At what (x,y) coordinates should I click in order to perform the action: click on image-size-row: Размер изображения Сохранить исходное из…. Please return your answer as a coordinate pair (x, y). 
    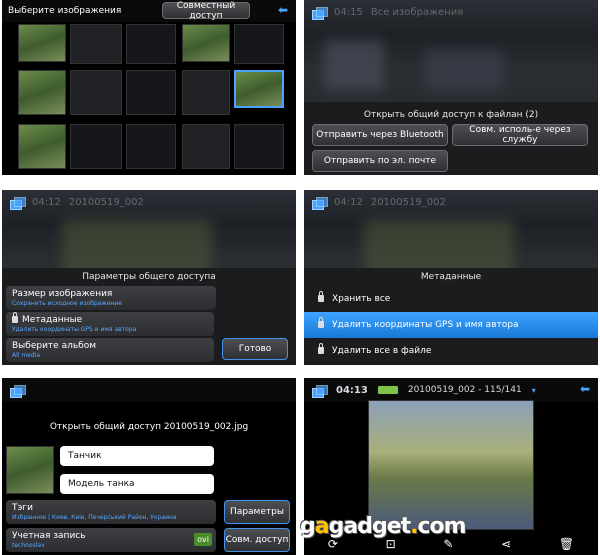
    Looking at the image, I should click on (111, 298).